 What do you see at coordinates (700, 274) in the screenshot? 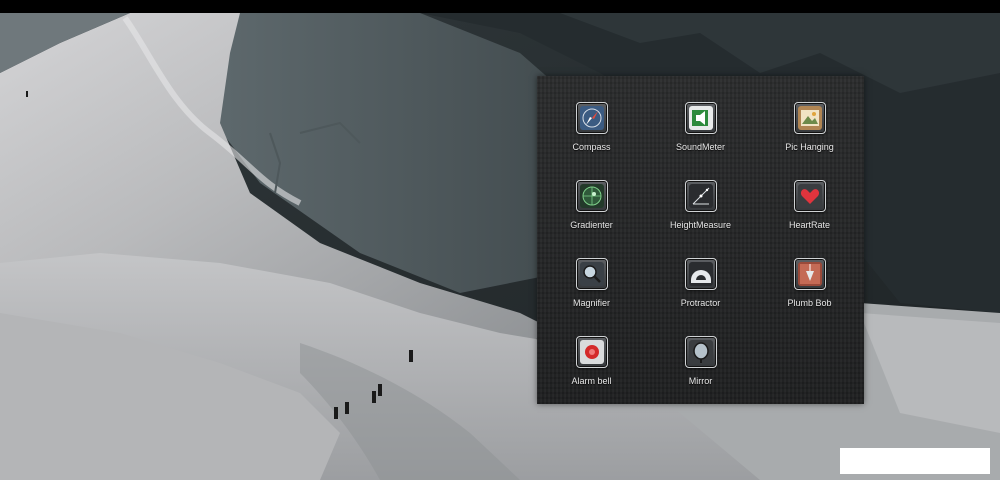
I see `protractor-icon` at bounding box center [700, 274].